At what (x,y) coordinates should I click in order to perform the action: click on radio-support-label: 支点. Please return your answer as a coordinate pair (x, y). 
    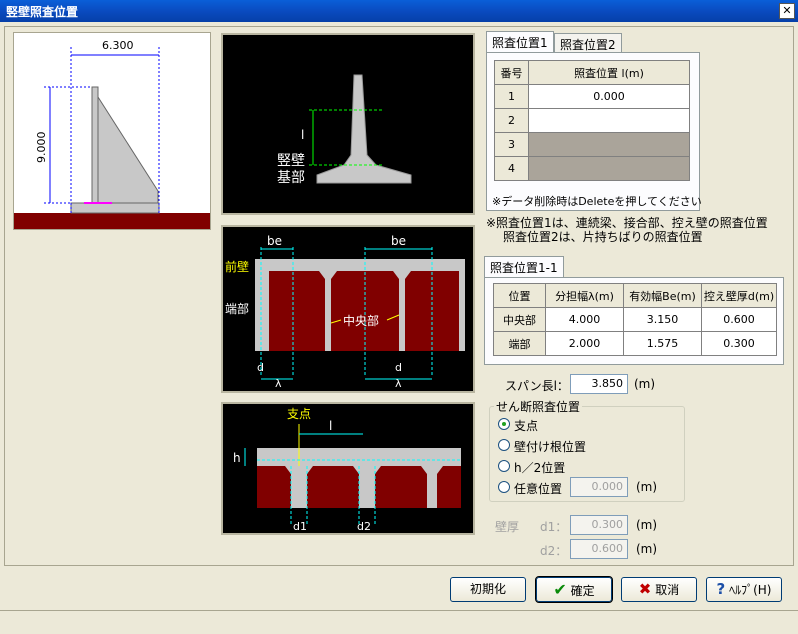
    Looking at the image, I should click on (526, 425).